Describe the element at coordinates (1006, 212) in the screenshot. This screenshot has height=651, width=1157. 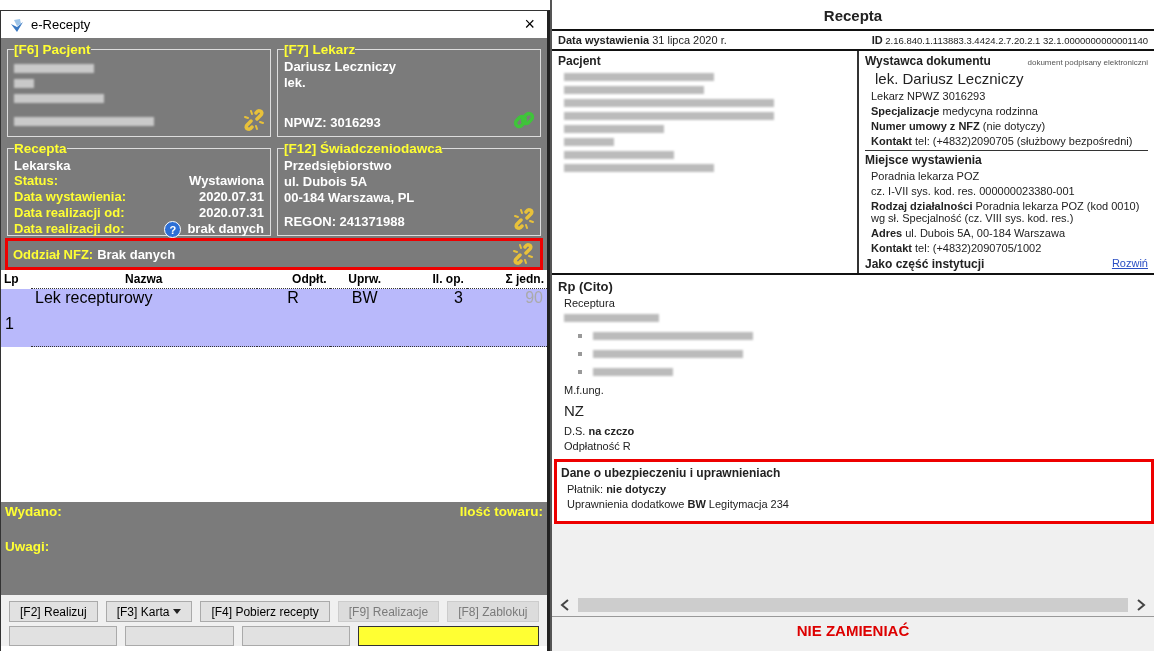
I see `place-detail: Rodzaj działalności Poradnia lekarza POZ (kod 0010) wg sł. Specjalność (cz. VIII sys. kod. res.)` at that location.